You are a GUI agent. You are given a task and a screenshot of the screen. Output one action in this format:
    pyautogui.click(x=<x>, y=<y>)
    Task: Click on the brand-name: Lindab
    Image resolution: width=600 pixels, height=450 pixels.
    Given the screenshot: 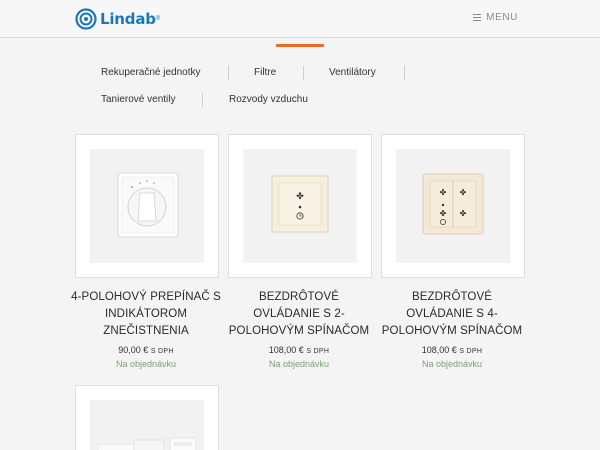 What is the action you would take?
    pyautogui.click(x=128, y=19)
    